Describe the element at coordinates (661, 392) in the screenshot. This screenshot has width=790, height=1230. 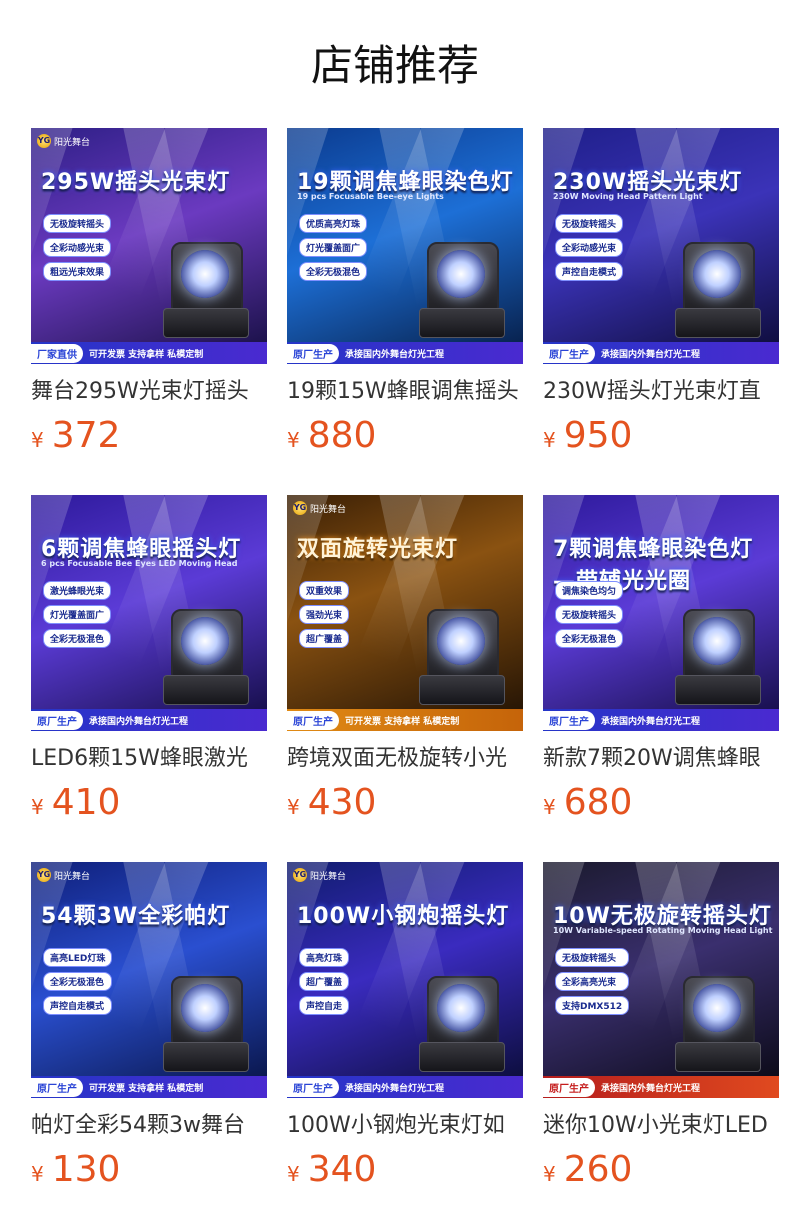
I see `product-name: 230W摇头灯光束灯直` at that location.